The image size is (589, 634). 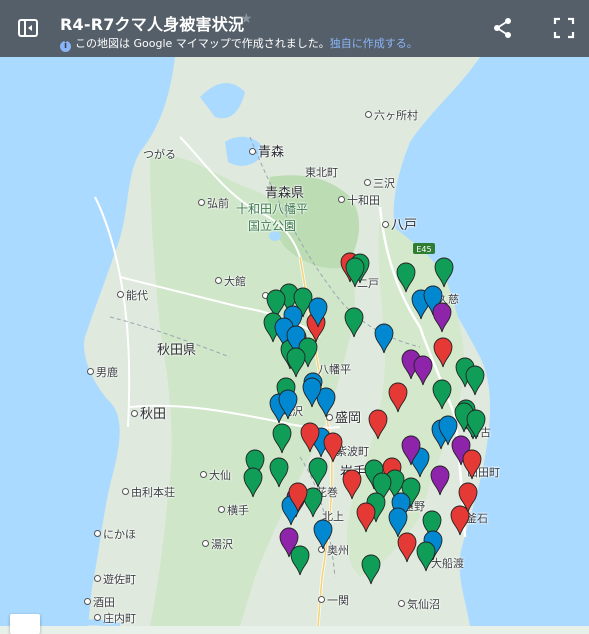 I want to click on fullscreen-icon, so click(x=564, y=28).